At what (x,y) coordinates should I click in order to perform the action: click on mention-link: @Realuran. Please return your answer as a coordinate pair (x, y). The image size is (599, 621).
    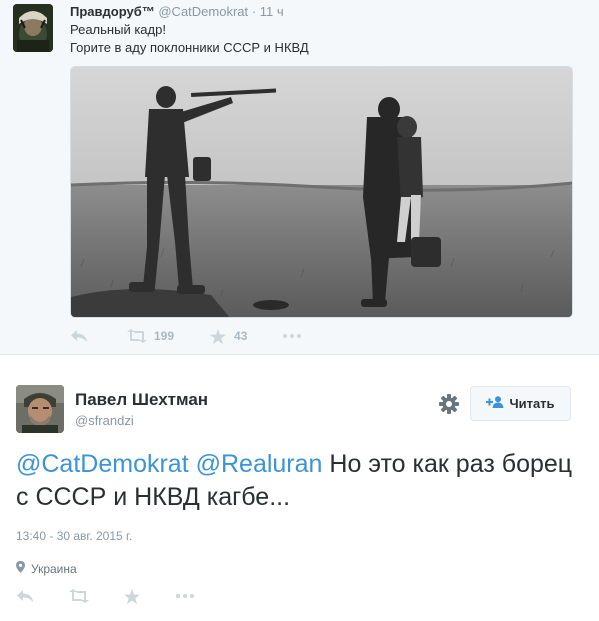
    Looking at the image, I should click on (259, 464).